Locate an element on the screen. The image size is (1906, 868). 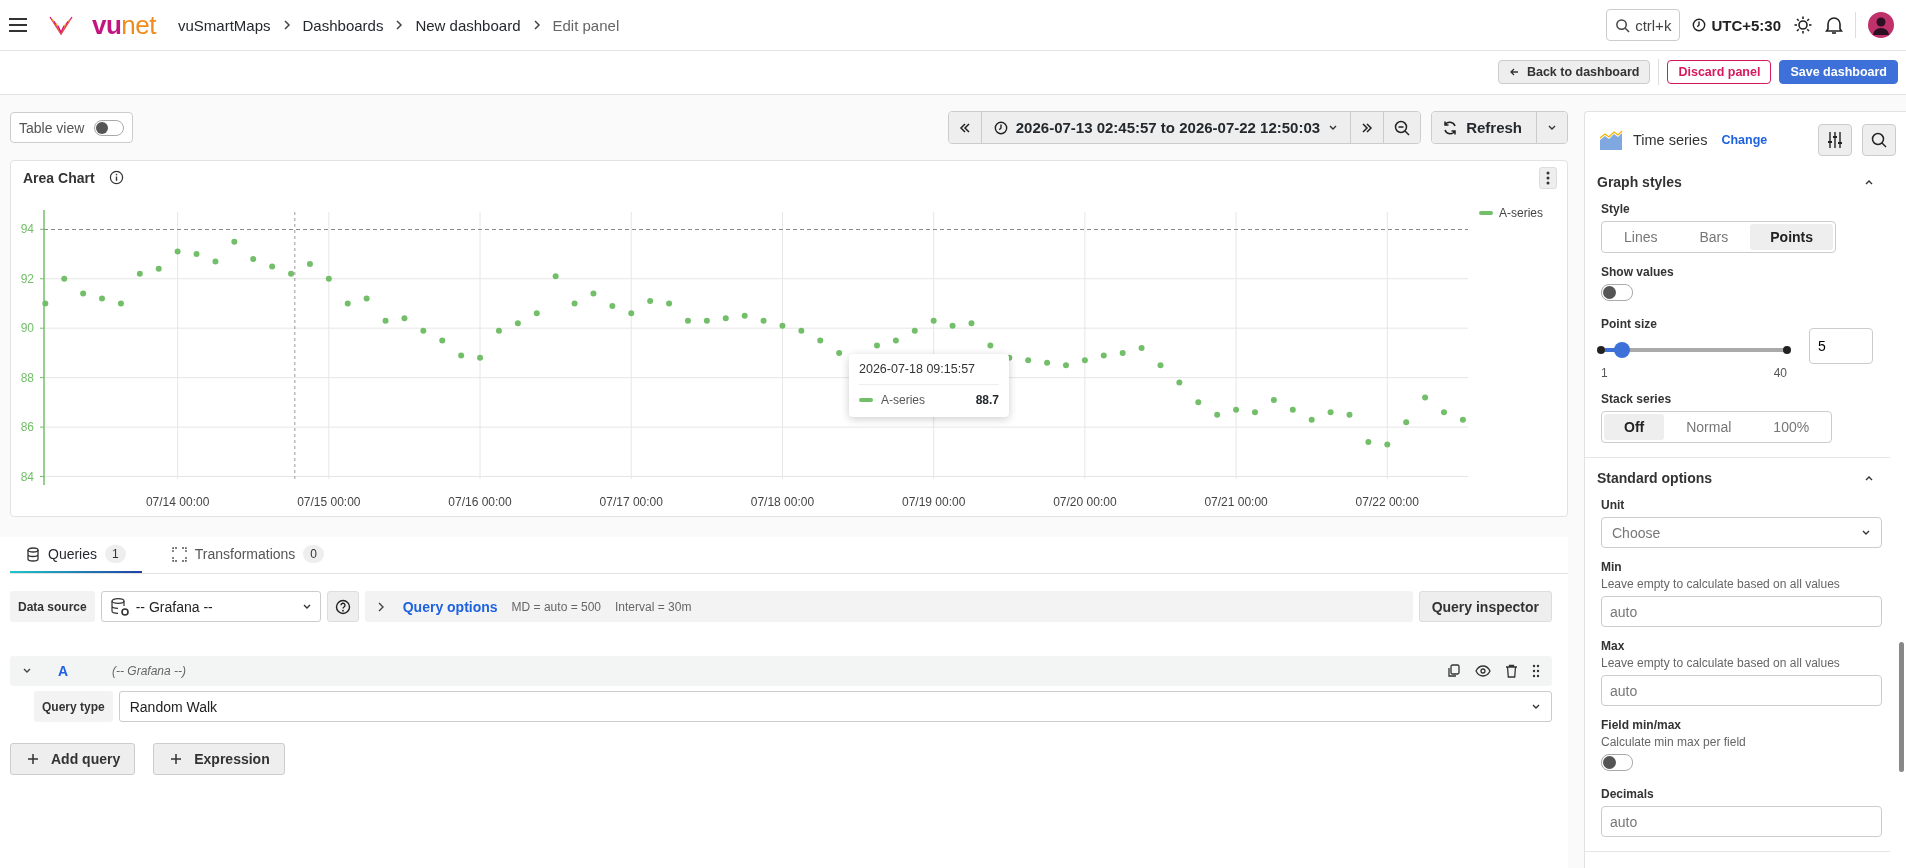
legend-label: A-series is located at coordinates (1521, 213).